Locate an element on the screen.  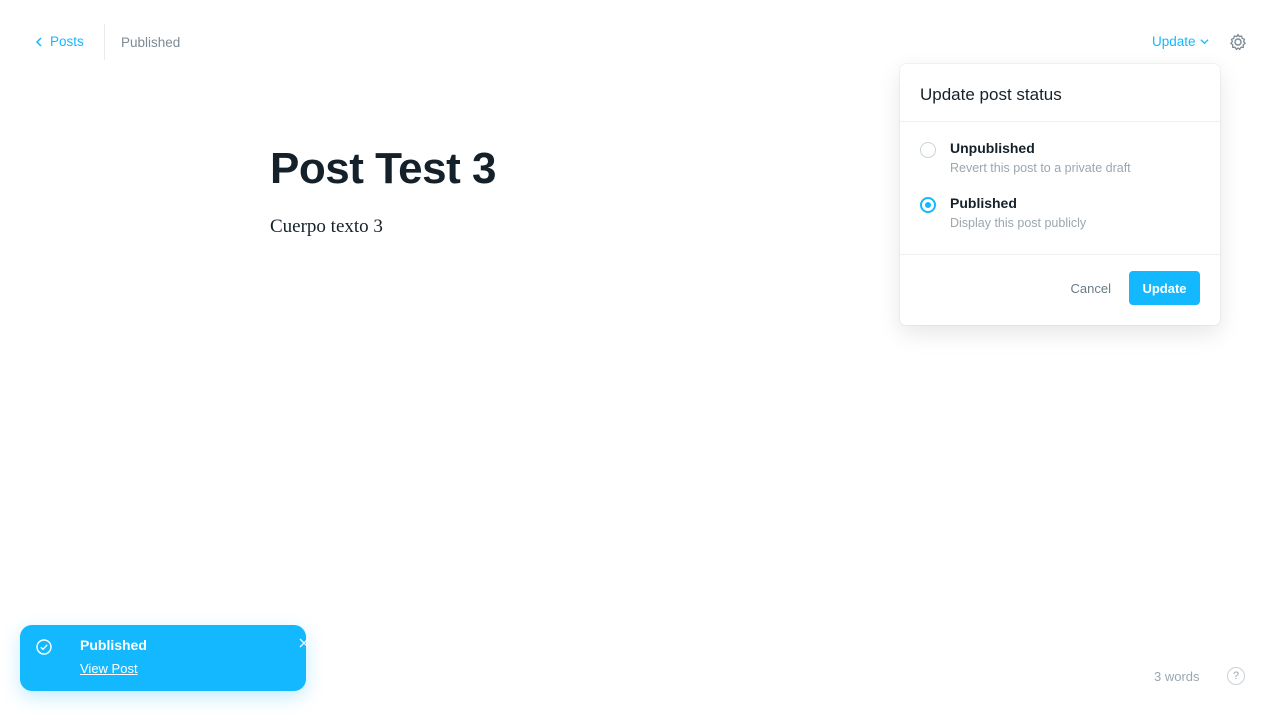
close-icon is located at coordinates (304, 643).